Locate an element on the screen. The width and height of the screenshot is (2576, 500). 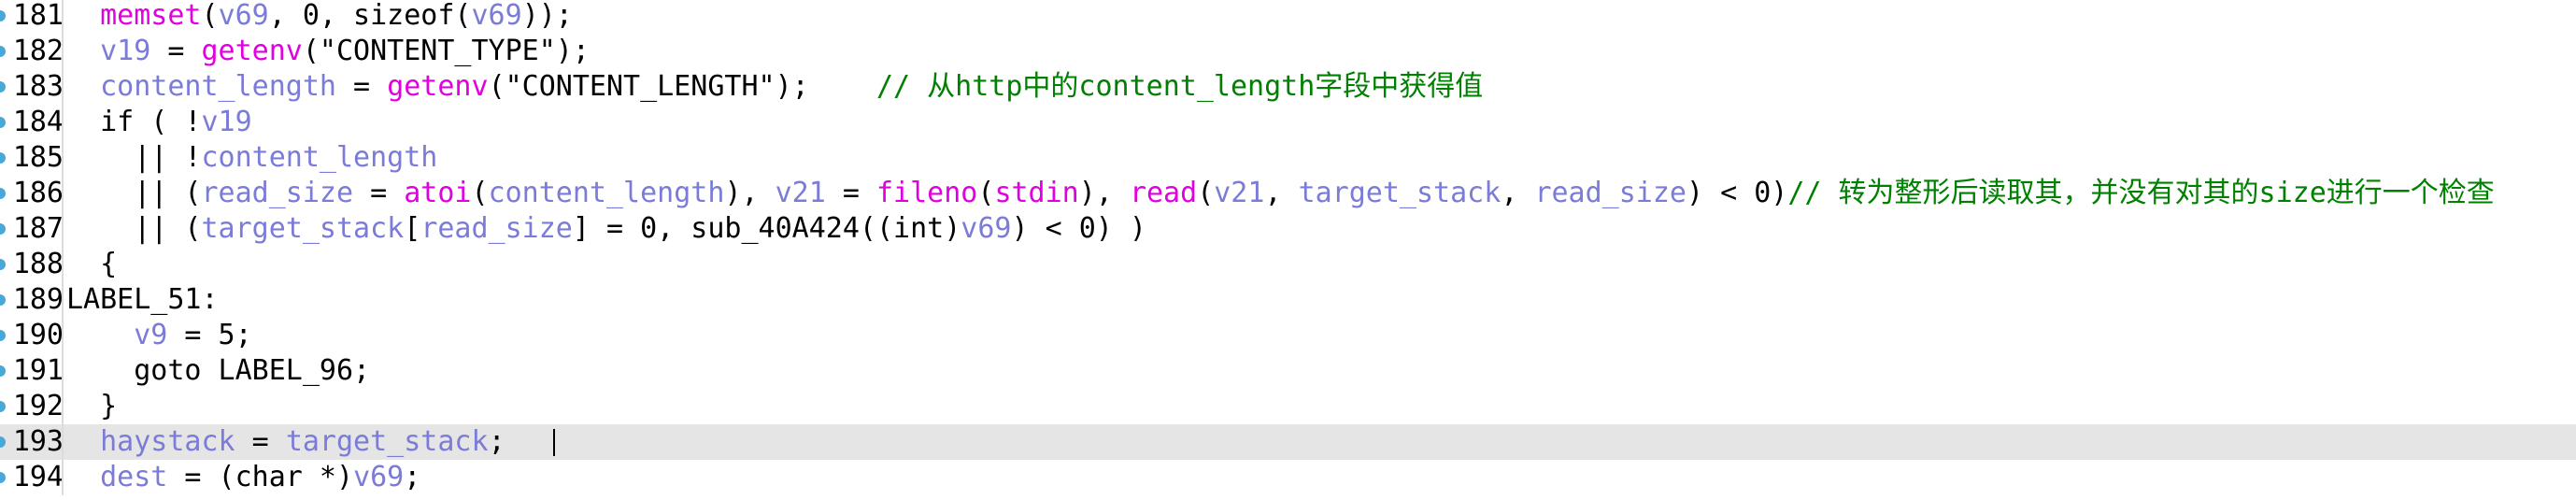
code-text: } is located at coordinates (91, 407).